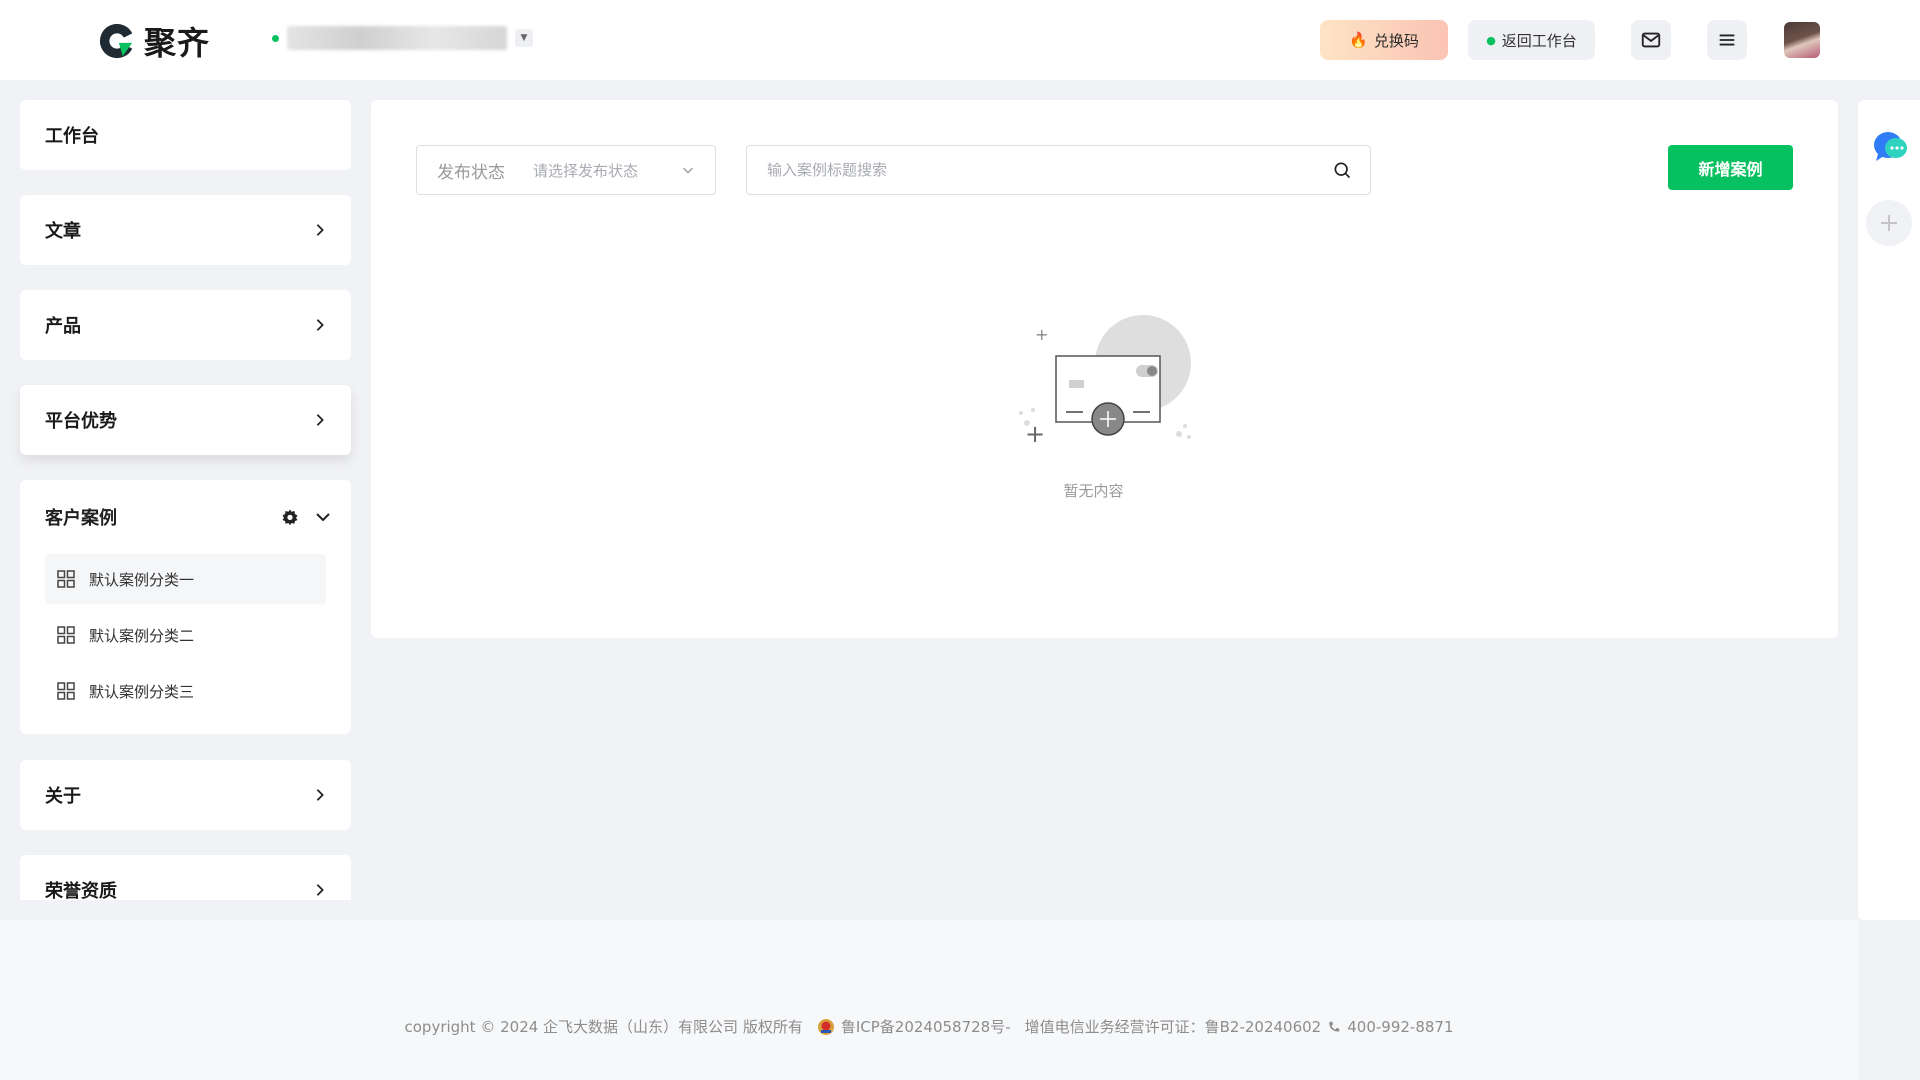  Describe the element at coordinates (63, 231) in the screenshot. I see `sidebar-item-label: 文章` at that location.